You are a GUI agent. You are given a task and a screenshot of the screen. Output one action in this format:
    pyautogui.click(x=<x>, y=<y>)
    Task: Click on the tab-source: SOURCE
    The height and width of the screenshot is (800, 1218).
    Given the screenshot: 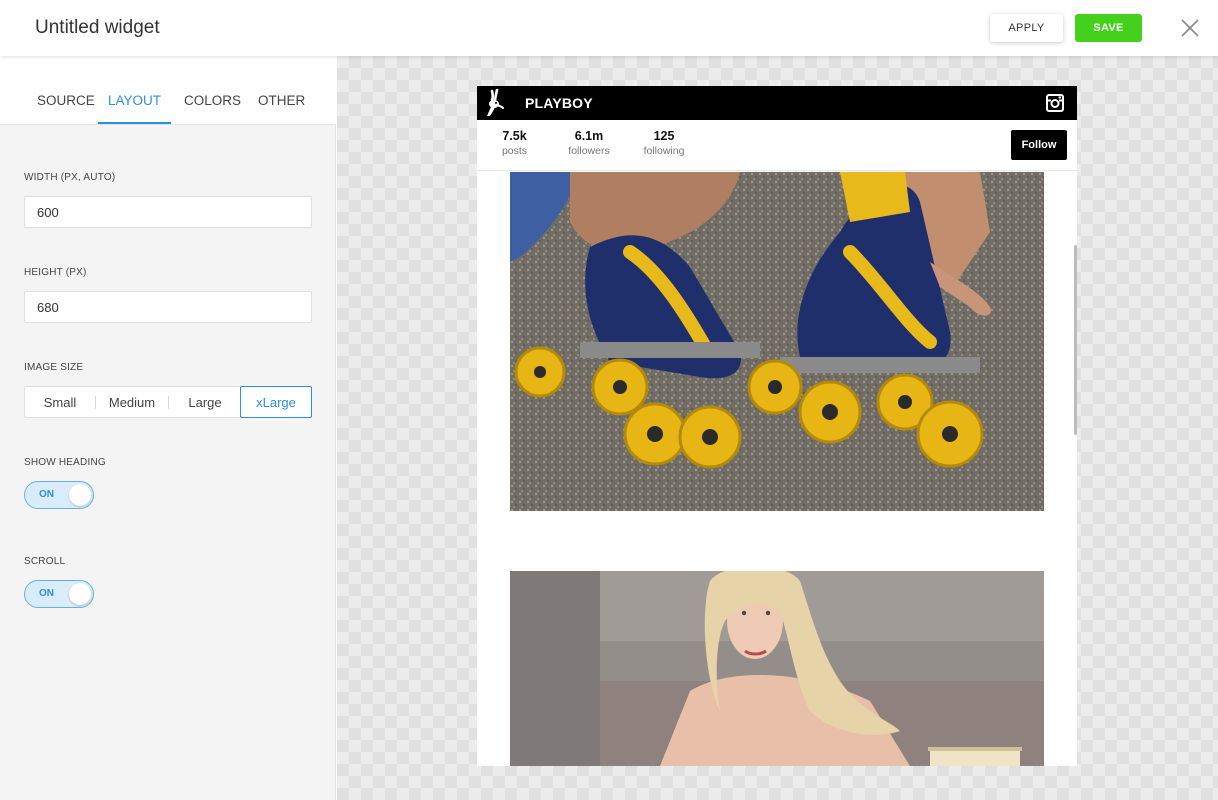 What is the action you would take?
    pyautogui.click(x=66, y=108)
    